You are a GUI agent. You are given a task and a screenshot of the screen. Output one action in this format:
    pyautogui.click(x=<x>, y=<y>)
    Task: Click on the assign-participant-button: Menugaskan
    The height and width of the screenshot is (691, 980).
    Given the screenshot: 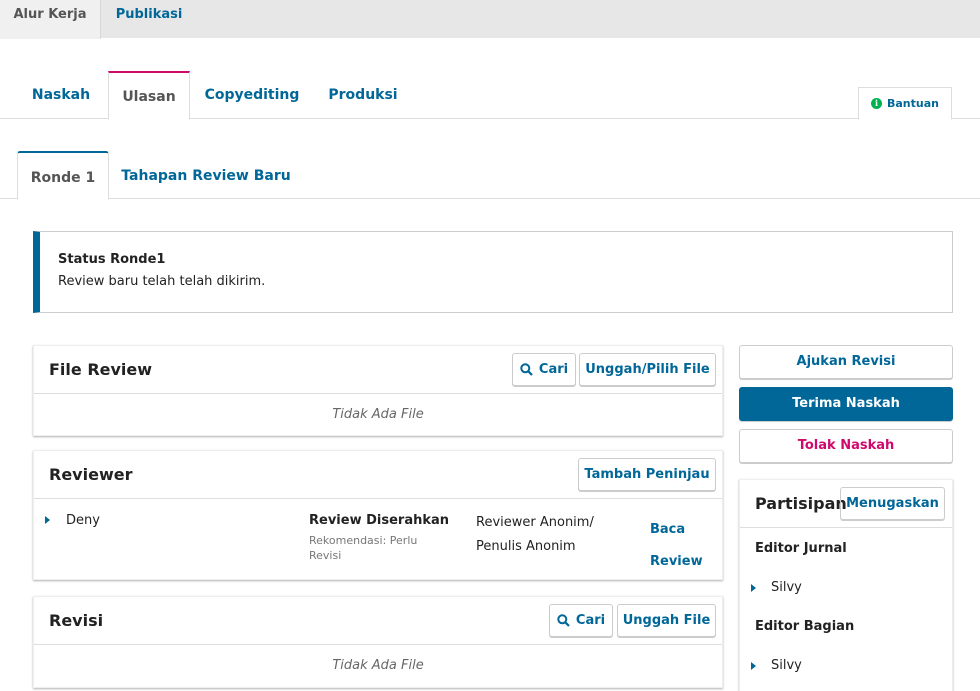 What is the action you would take?
    pyautogui.click(x=892, y=503)
    